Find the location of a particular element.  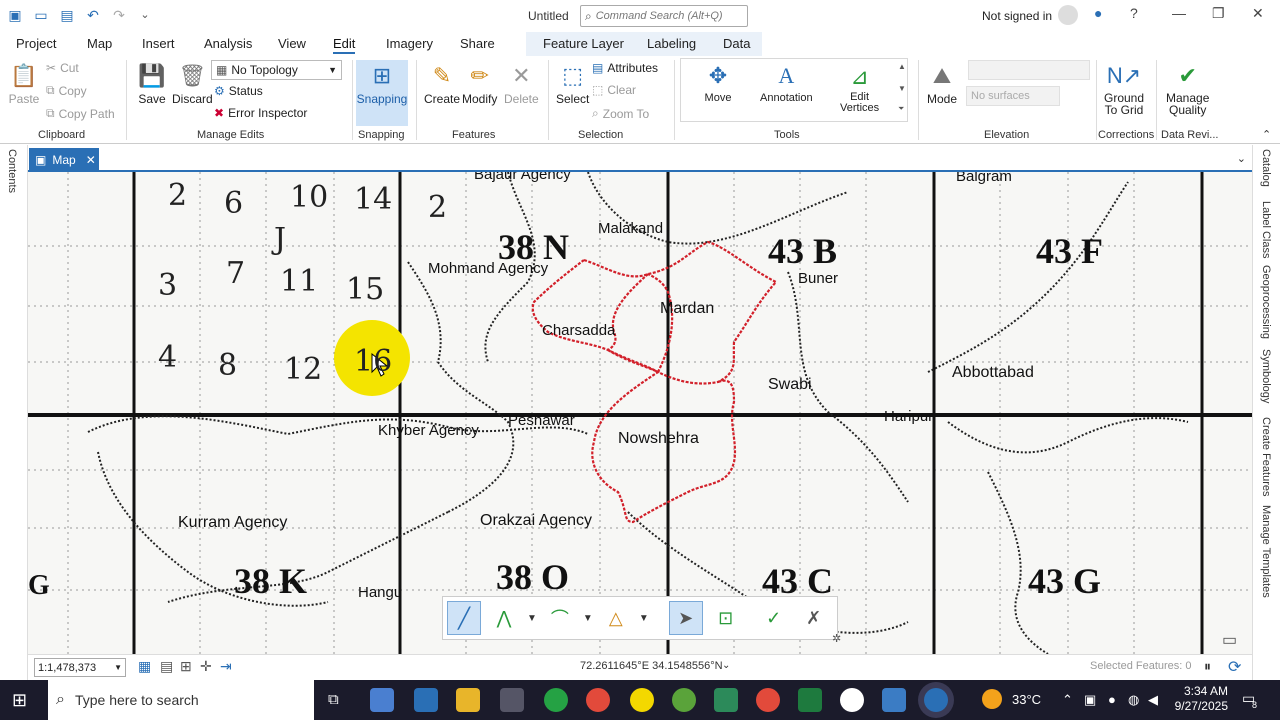

tab-data: Data is located at coordinates (736, 43).